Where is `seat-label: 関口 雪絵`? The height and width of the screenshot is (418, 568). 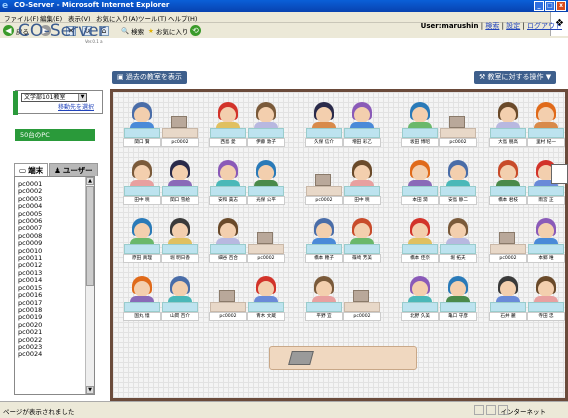
seat-label: 関口 雪絵 is located at coordinates (180, 200).